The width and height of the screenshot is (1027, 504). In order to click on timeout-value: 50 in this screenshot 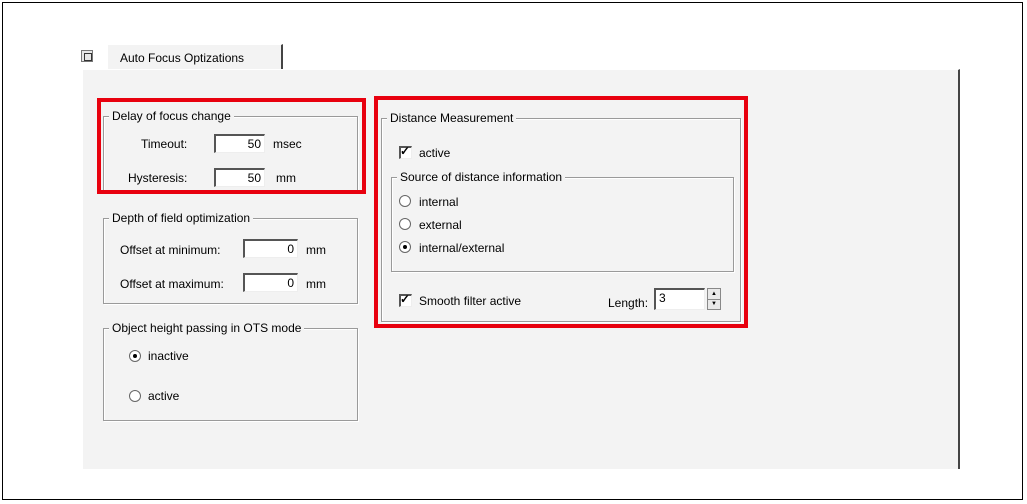, I will do `click(254, 144)`.